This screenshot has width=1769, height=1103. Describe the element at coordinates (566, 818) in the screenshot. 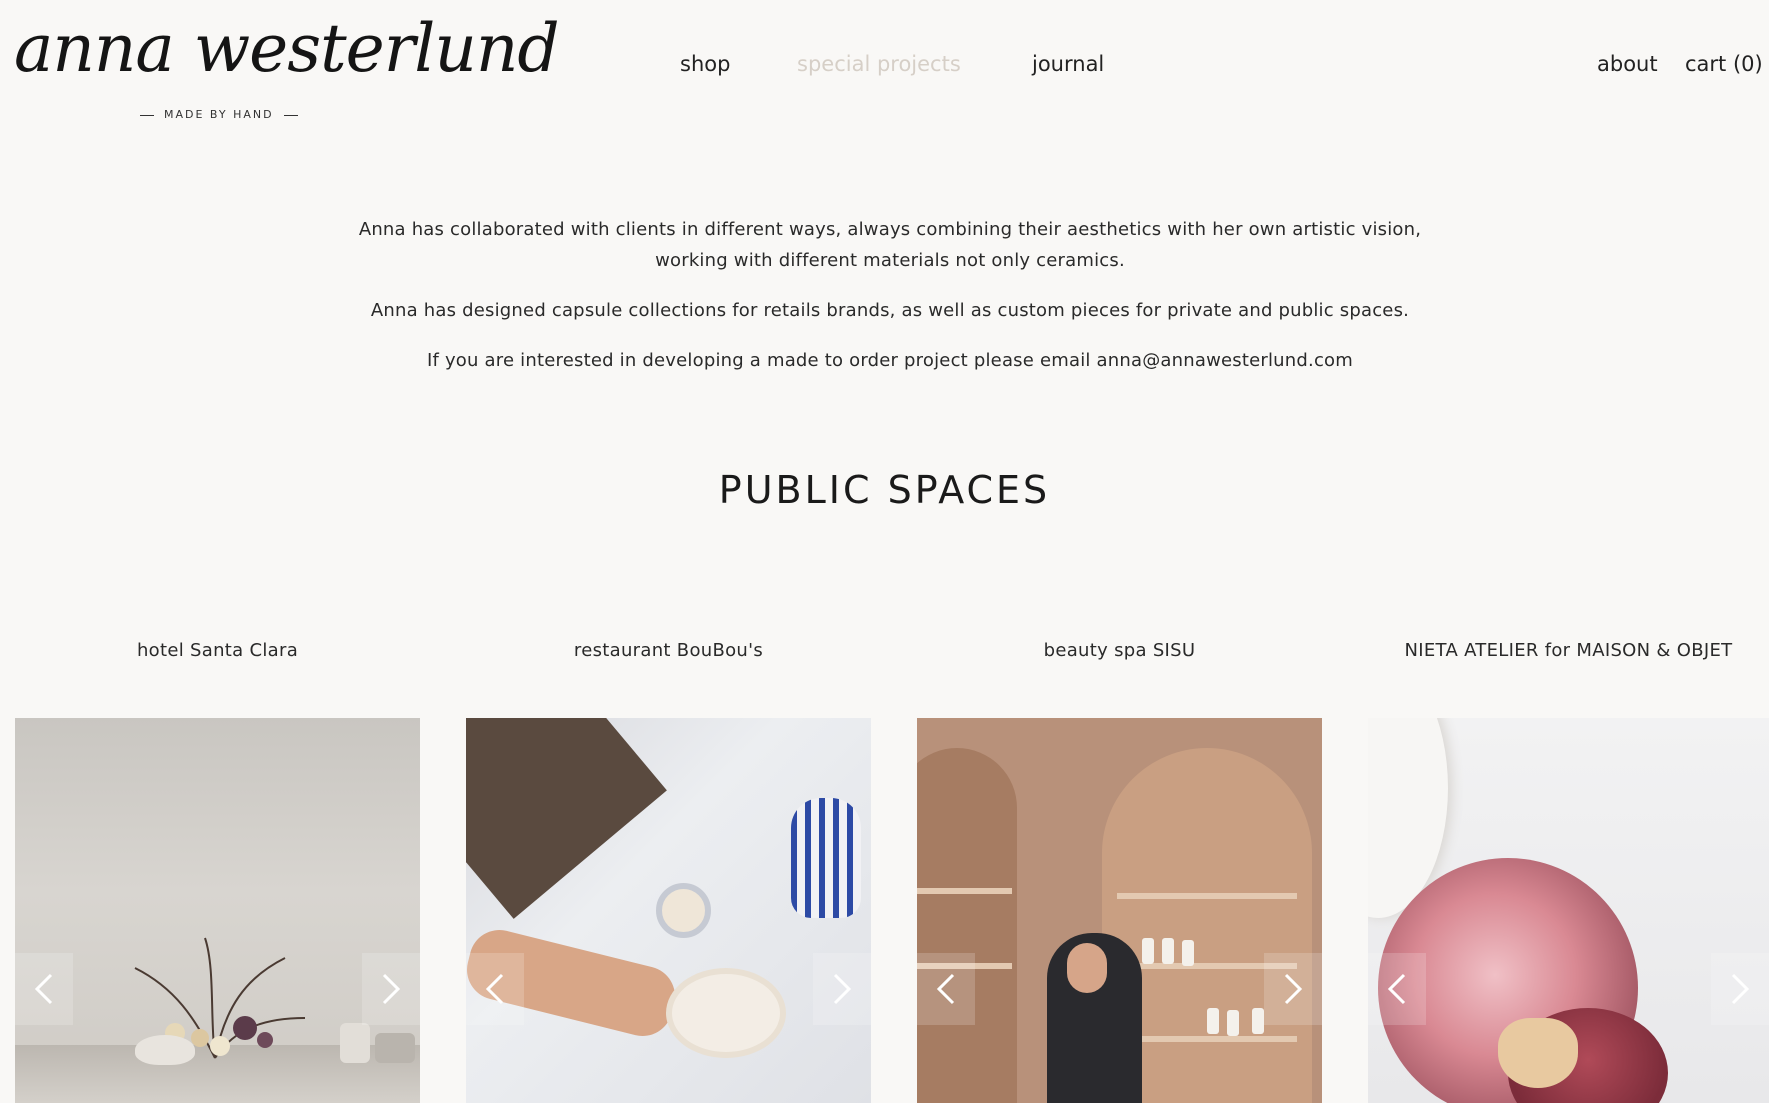

I see `image-chair` at that location.